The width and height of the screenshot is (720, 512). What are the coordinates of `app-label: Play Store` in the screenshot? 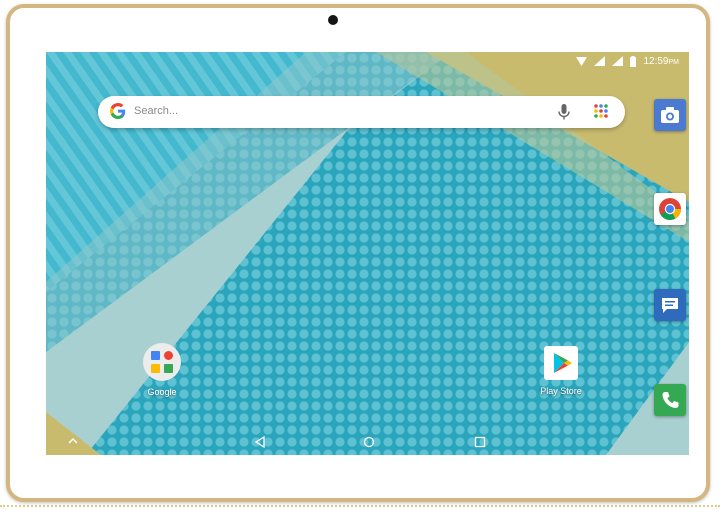 It's located at (561, 391).